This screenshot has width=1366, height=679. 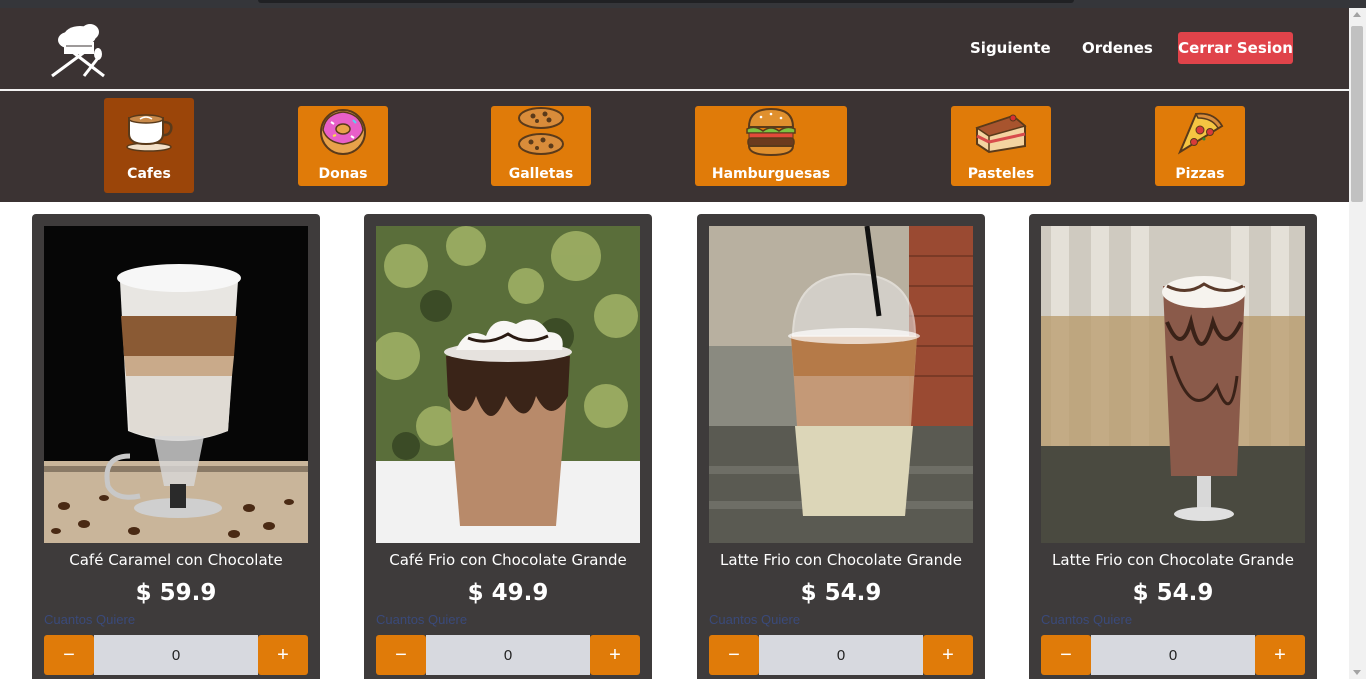 I want to click on category-donas: Donas, so click(x=343, y=146).